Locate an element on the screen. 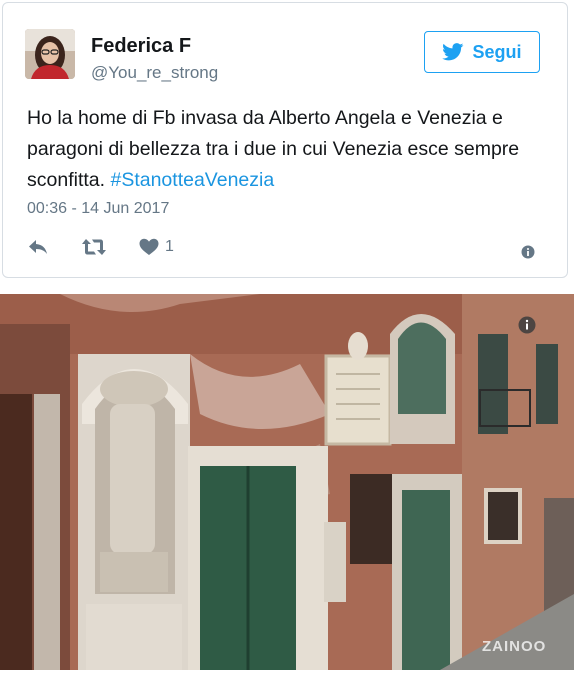  follow-button: Segui is located at coordinates (482, 52).